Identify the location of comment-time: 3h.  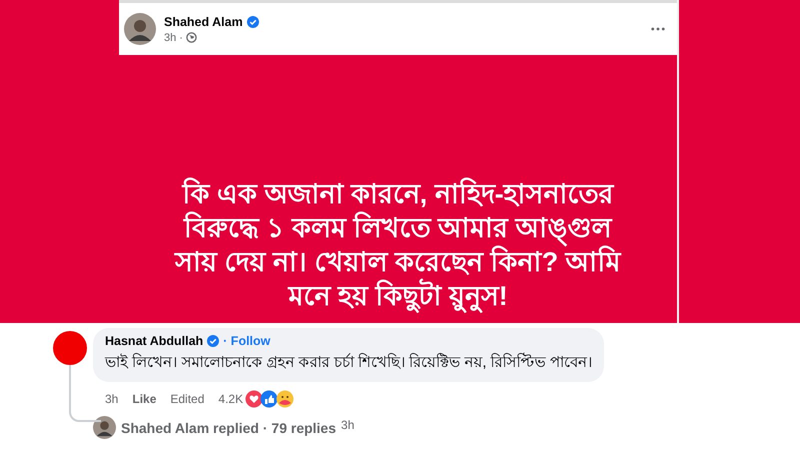
(111, 399).